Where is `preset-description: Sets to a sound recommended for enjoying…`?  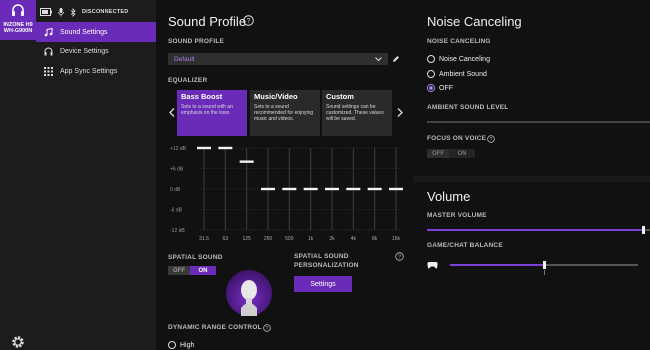 preset-description: Sets to a sound recommended for enjoying… is located at coordinates (284, 113).